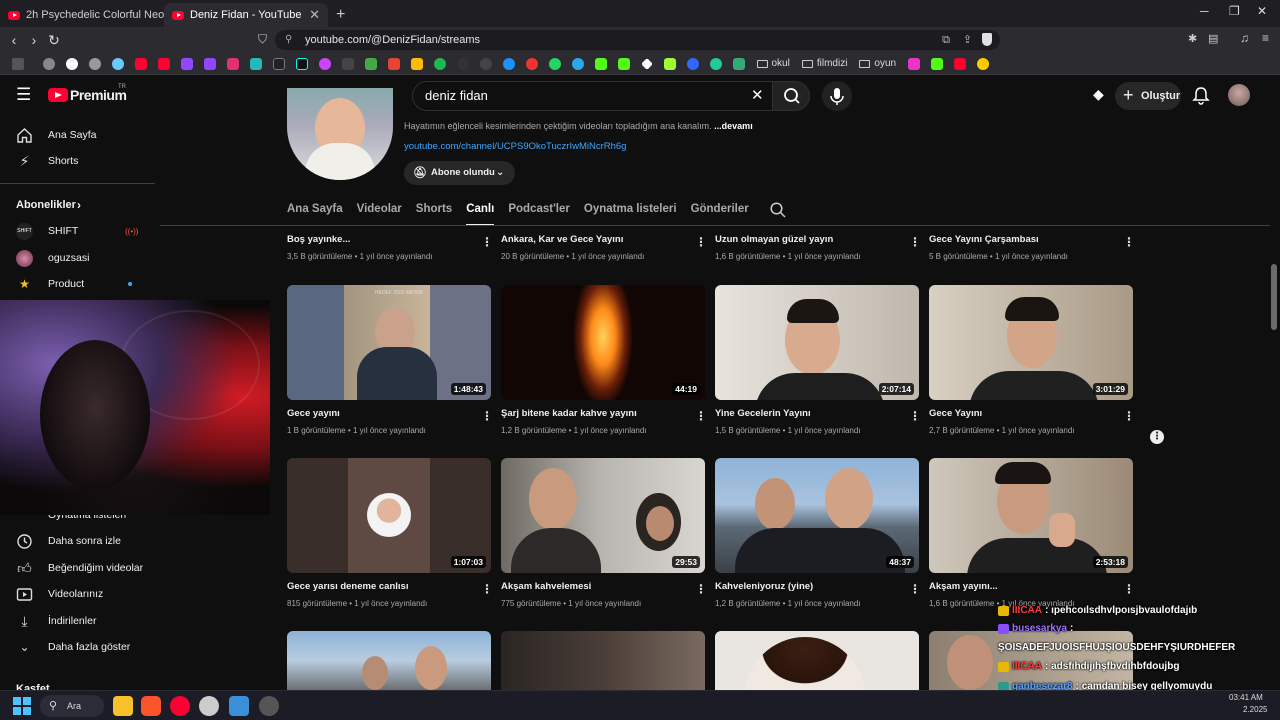 This screenshot has height=720, width=1280. I want to click on taskbar-search: ⚲ Ara, so click(72, 706).